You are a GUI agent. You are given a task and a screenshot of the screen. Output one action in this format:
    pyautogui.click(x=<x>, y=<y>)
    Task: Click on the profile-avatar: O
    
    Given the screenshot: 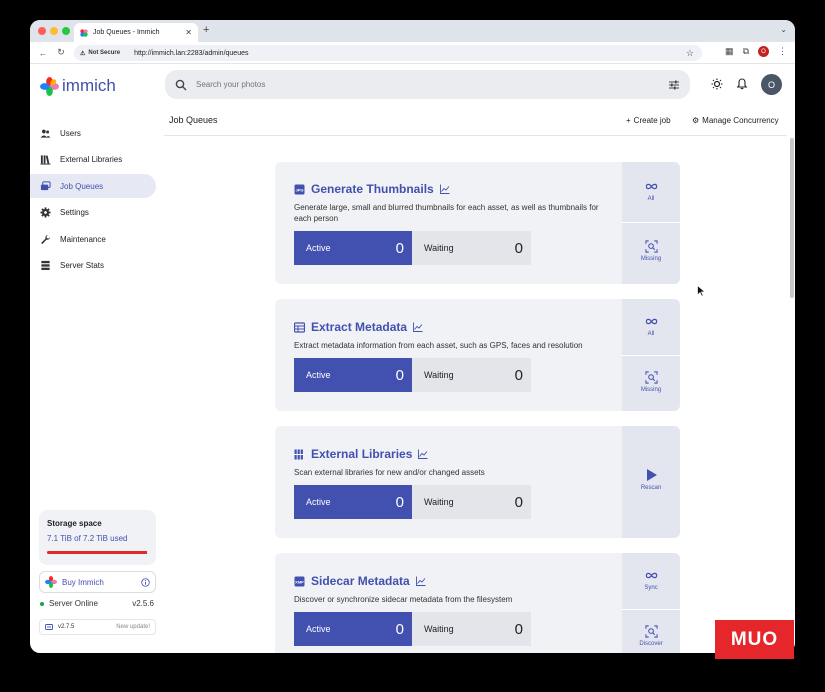 What is the action you would take?
    pyautogui.click(x=763, y=51)
    